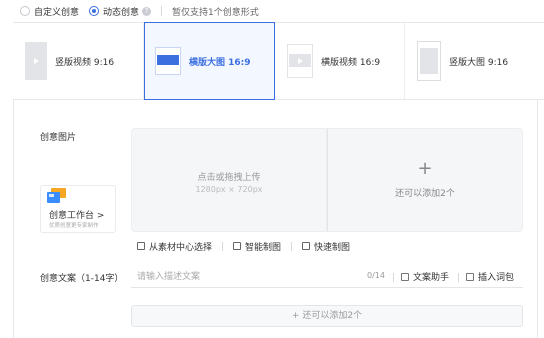 This screenshot has height=338, width=544. I want to click on radio-custom-creative: 自定义创意, so click(49, 11).